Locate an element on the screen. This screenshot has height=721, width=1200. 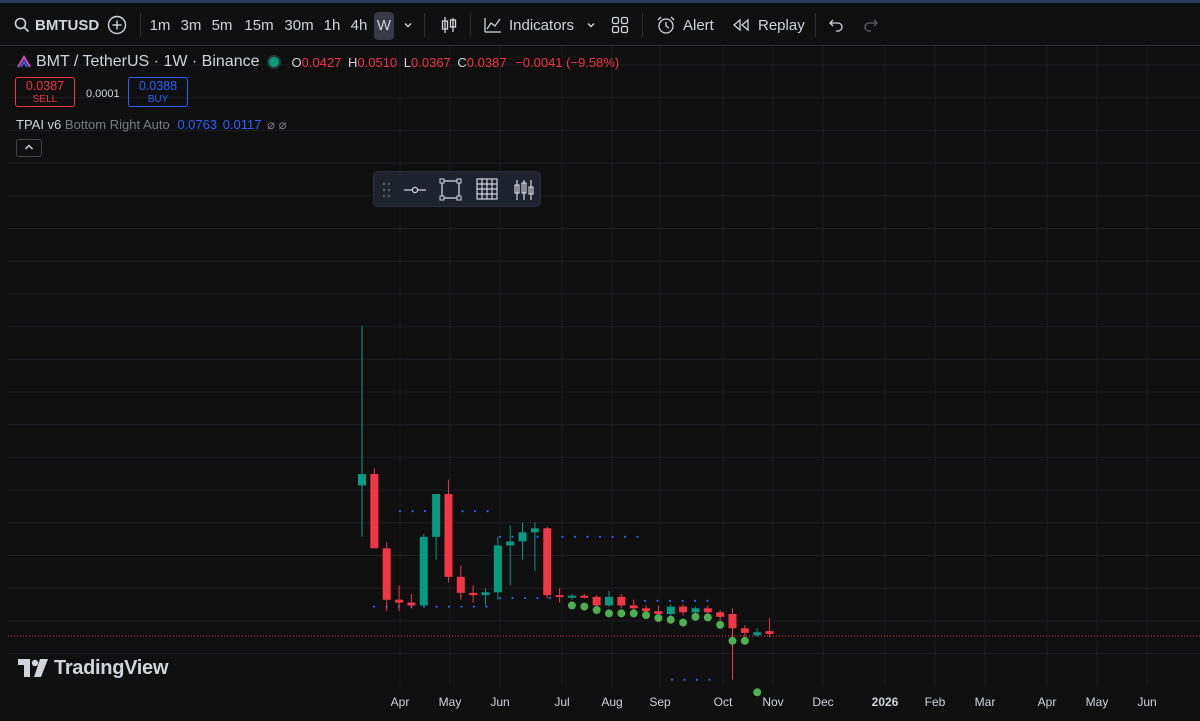
collapse-legend-button is located at coordinates (29, 148).